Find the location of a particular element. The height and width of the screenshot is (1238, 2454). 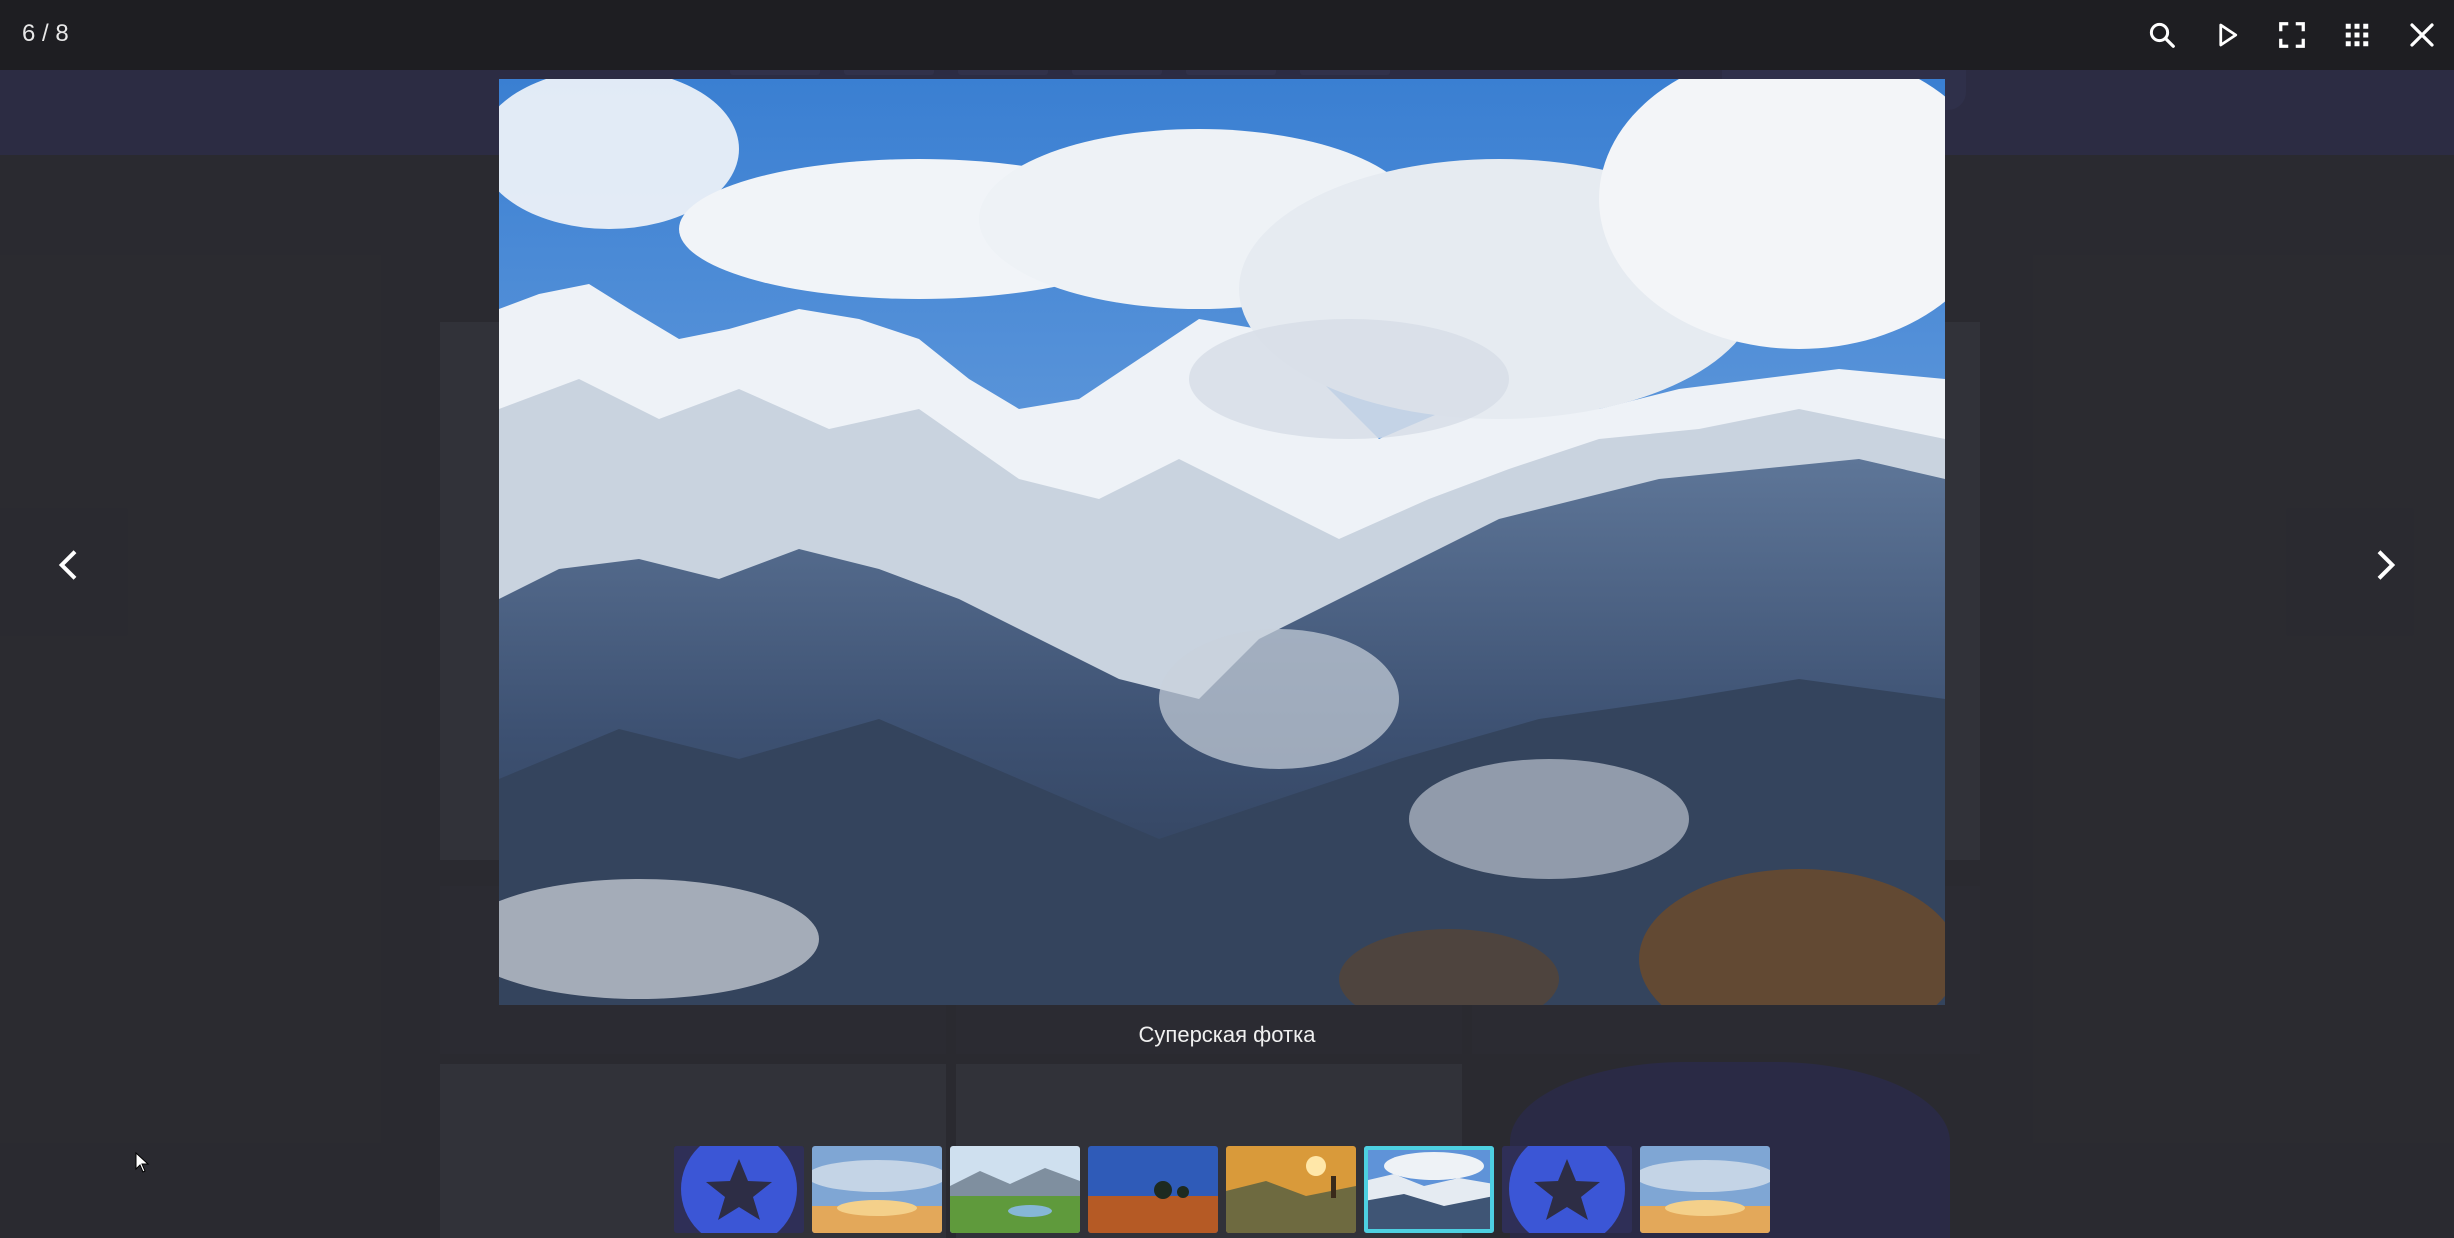

field-trees-thumbnail is located at coordinates (1153, 1189).